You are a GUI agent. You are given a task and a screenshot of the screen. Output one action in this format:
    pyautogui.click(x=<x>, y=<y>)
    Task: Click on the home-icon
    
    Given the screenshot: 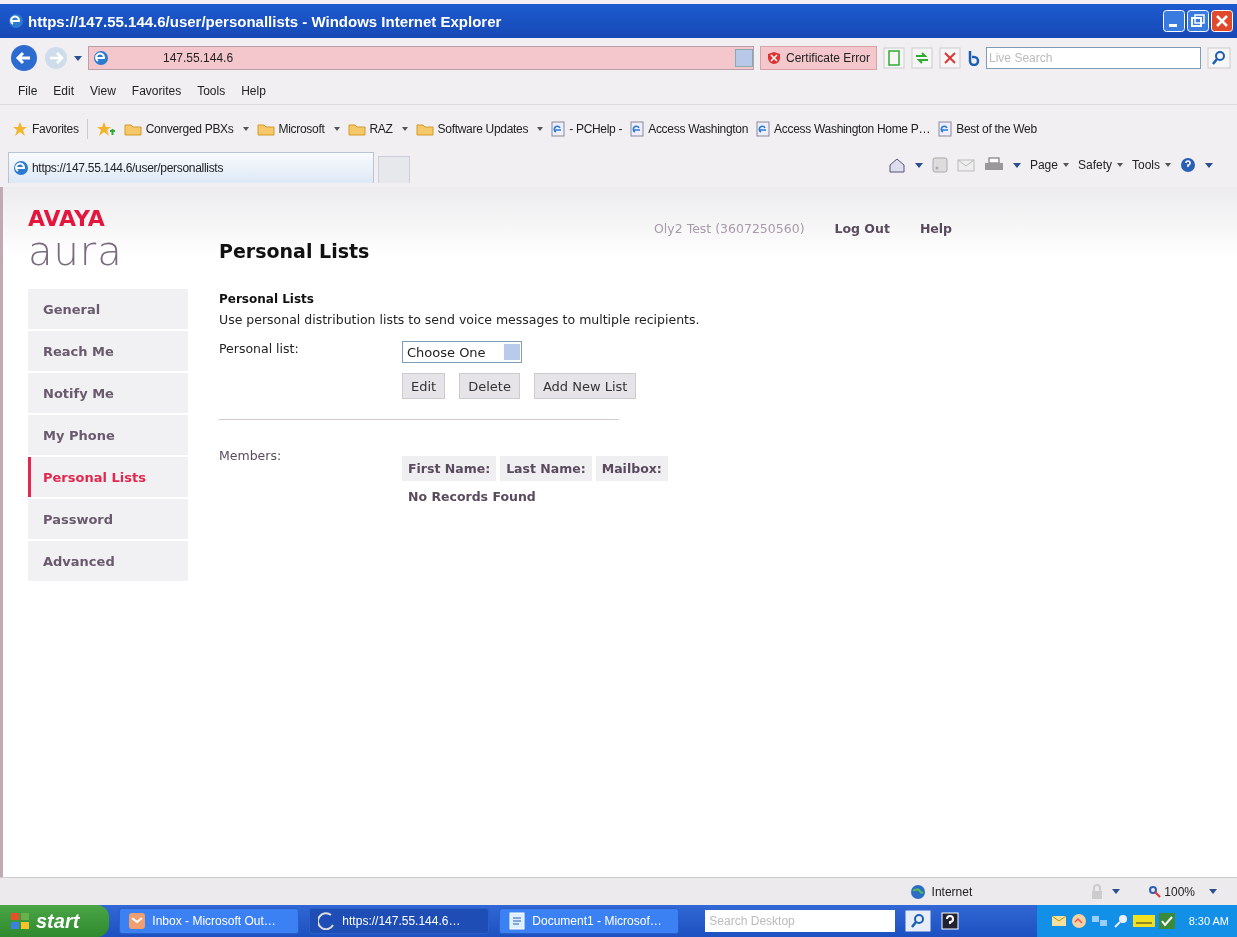 What is the action you would take?
    pyautogui.click(x=896, y=165)
    